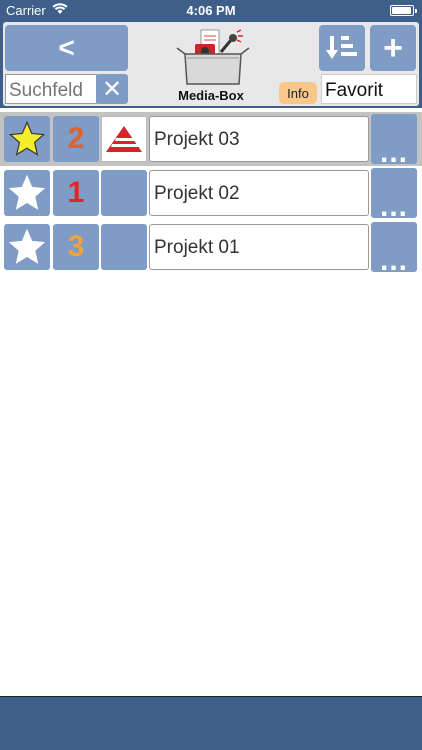 The height and width of the screenshot is (750, 422). I want to click on sort-icon, so click(341, 47).